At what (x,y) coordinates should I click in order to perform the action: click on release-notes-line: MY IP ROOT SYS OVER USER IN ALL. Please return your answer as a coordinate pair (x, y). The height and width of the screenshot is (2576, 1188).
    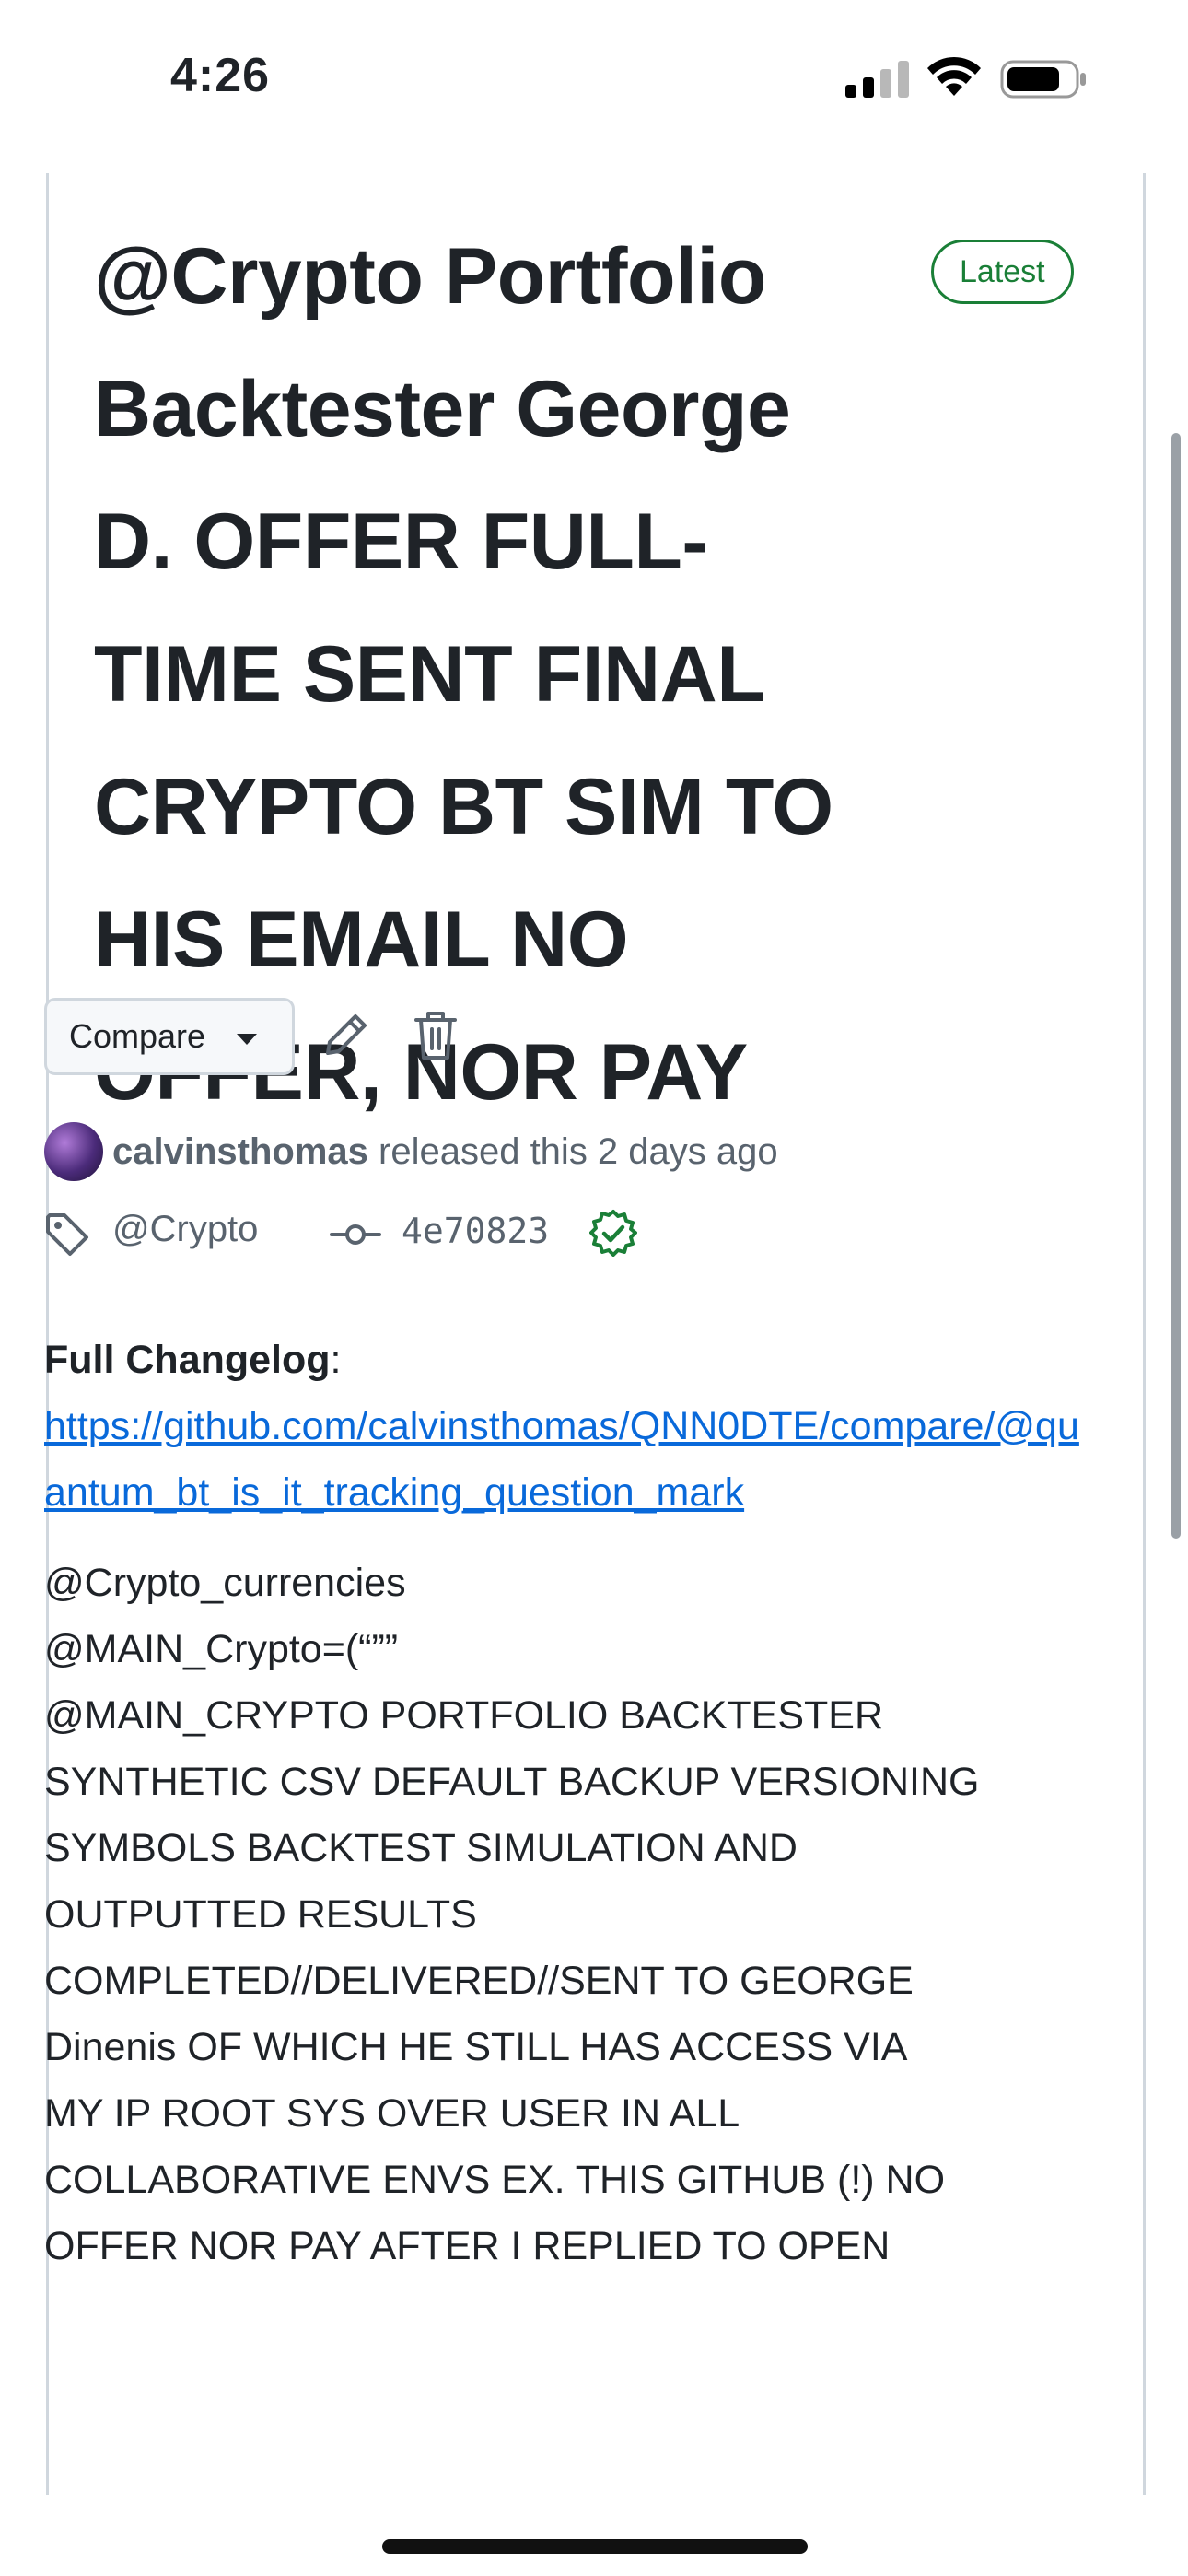
    Looking at the image, I should click on (392, 2113).